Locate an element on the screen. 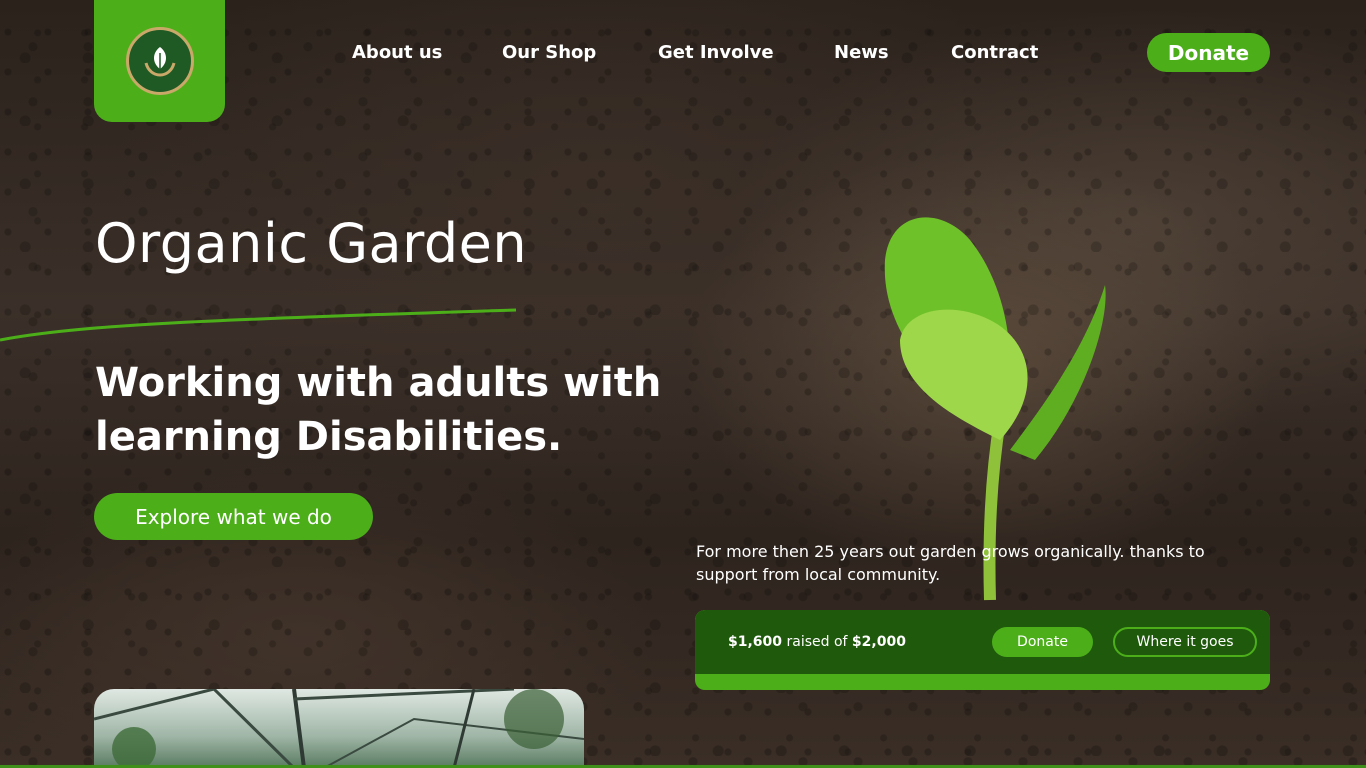 Image resolution: width=1366 pixels, height=768 pixels. nav-news: News is located at coordinates (861, 52).